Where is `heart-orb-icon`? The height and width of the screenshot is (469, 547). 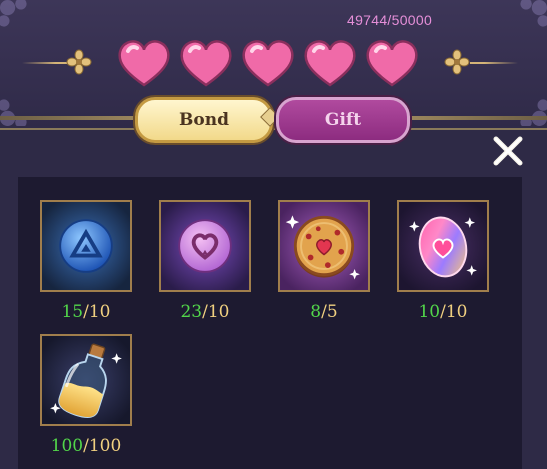
heart-orb-icon is located at coordinates (205, 246).